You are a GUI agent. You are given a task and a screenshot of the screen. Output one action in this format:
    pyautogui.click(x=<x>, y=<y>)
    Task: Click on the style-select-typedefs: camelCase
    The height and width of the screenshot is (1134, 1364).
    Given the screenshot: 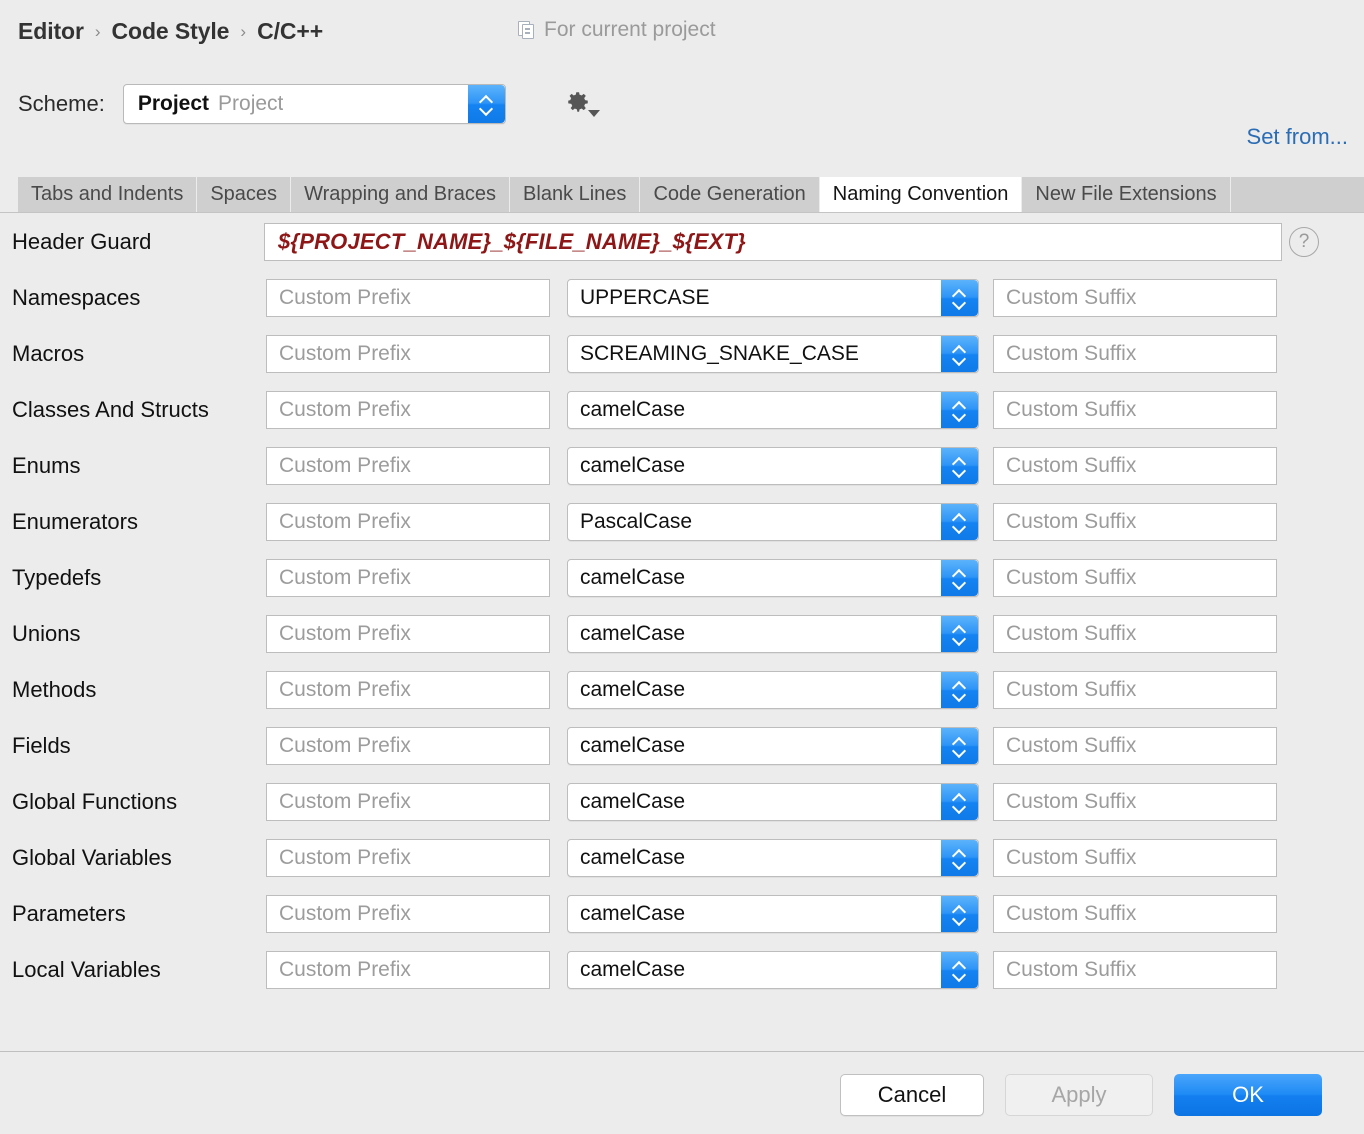 What is the action you would take?
    pyautogui.click(x=773, y=578)
    